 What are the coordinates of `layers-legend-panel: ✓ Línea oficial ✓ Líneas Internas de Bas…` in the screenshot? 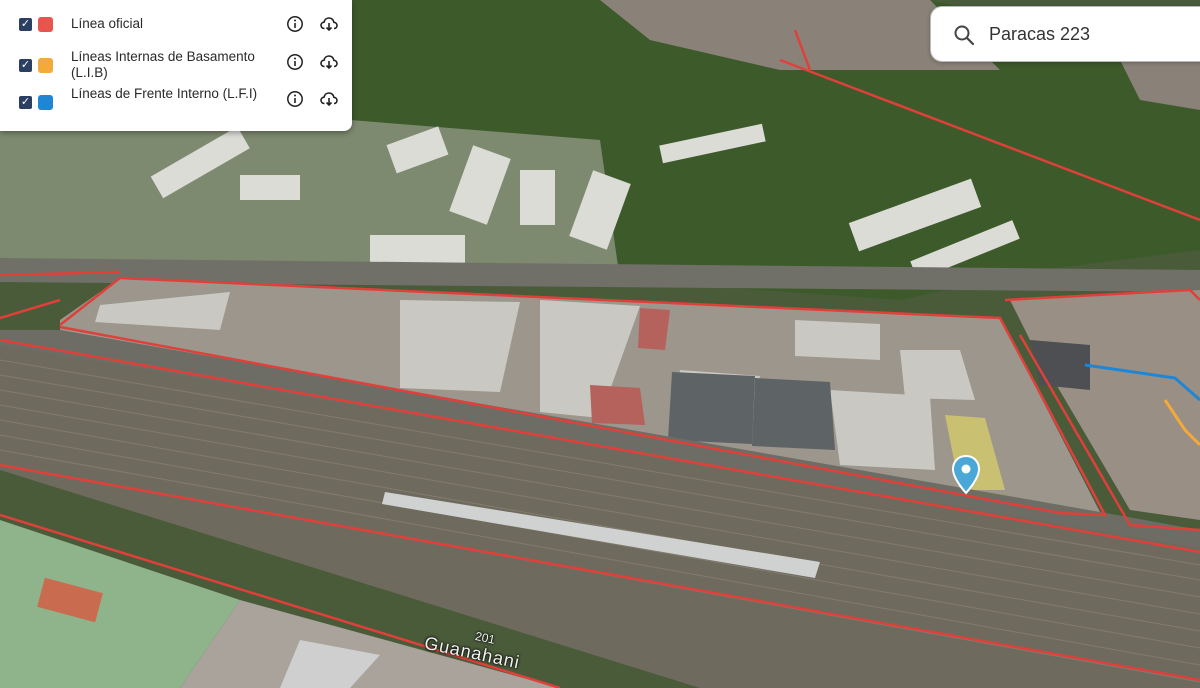 It's located at (176, 65).